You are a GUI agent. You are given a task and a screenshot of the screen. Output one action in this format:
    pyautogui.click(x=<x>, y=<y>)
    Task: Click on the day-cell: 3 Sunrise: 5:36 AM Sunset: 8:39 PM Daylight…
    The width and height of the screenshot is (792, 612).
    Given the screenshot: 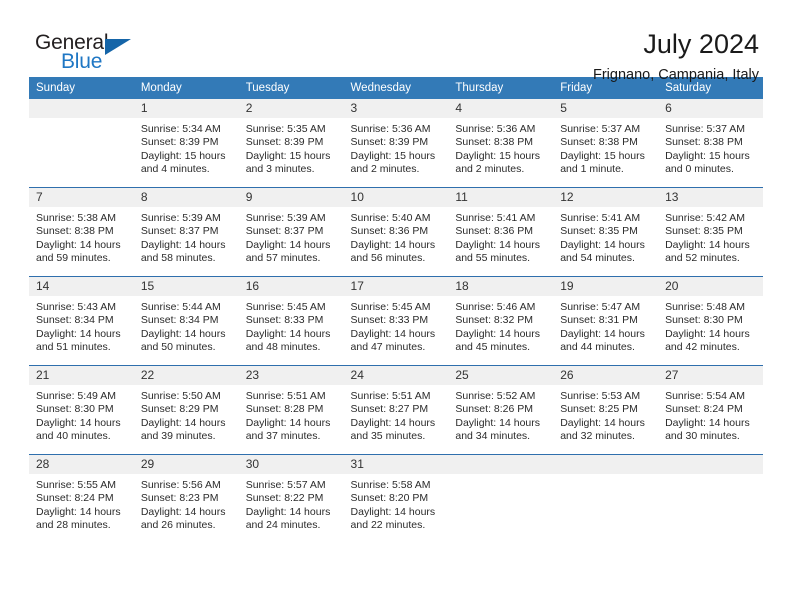 What is the action you would take?
    pyautogui.click(x=396, y=143)
    